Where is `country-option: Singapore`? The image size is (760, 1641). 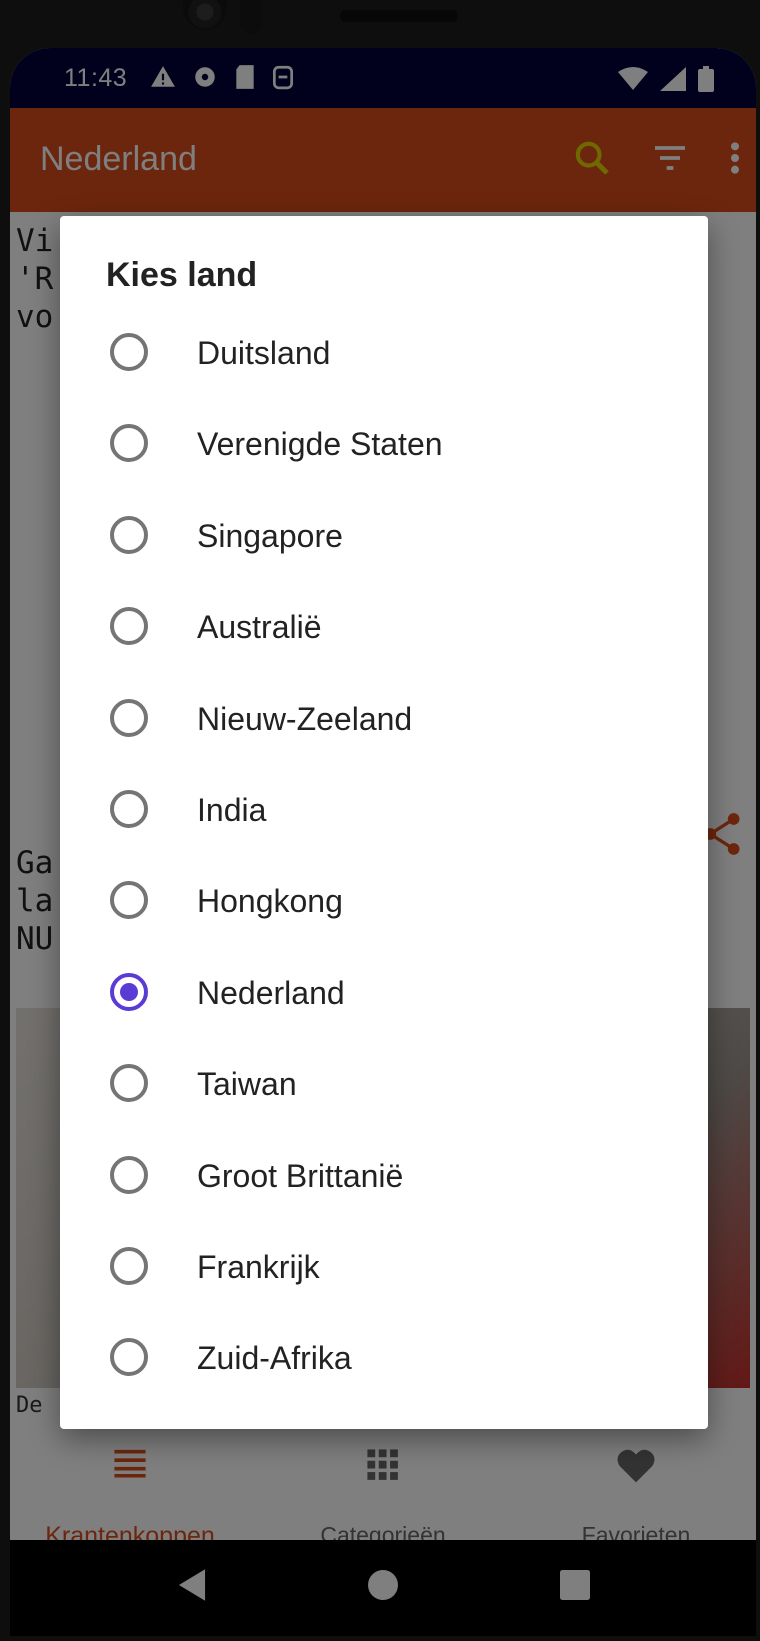
country-option: Singapore is located at coordinates (384, 534).